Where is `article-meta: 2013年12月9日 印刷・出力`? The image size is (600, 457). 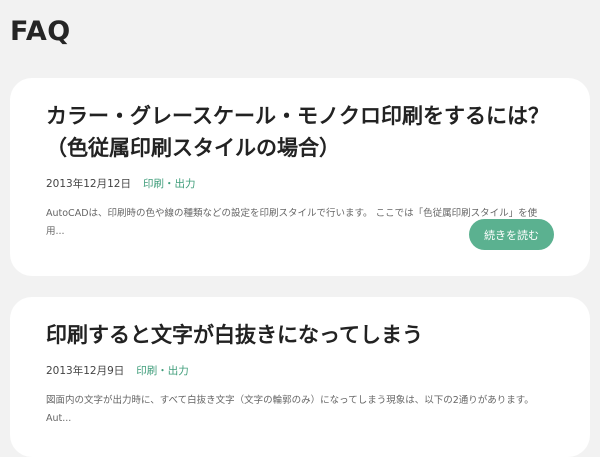
article-meta: 2013年12月9日 印刷・出力 is located at coordinates (300, 370).